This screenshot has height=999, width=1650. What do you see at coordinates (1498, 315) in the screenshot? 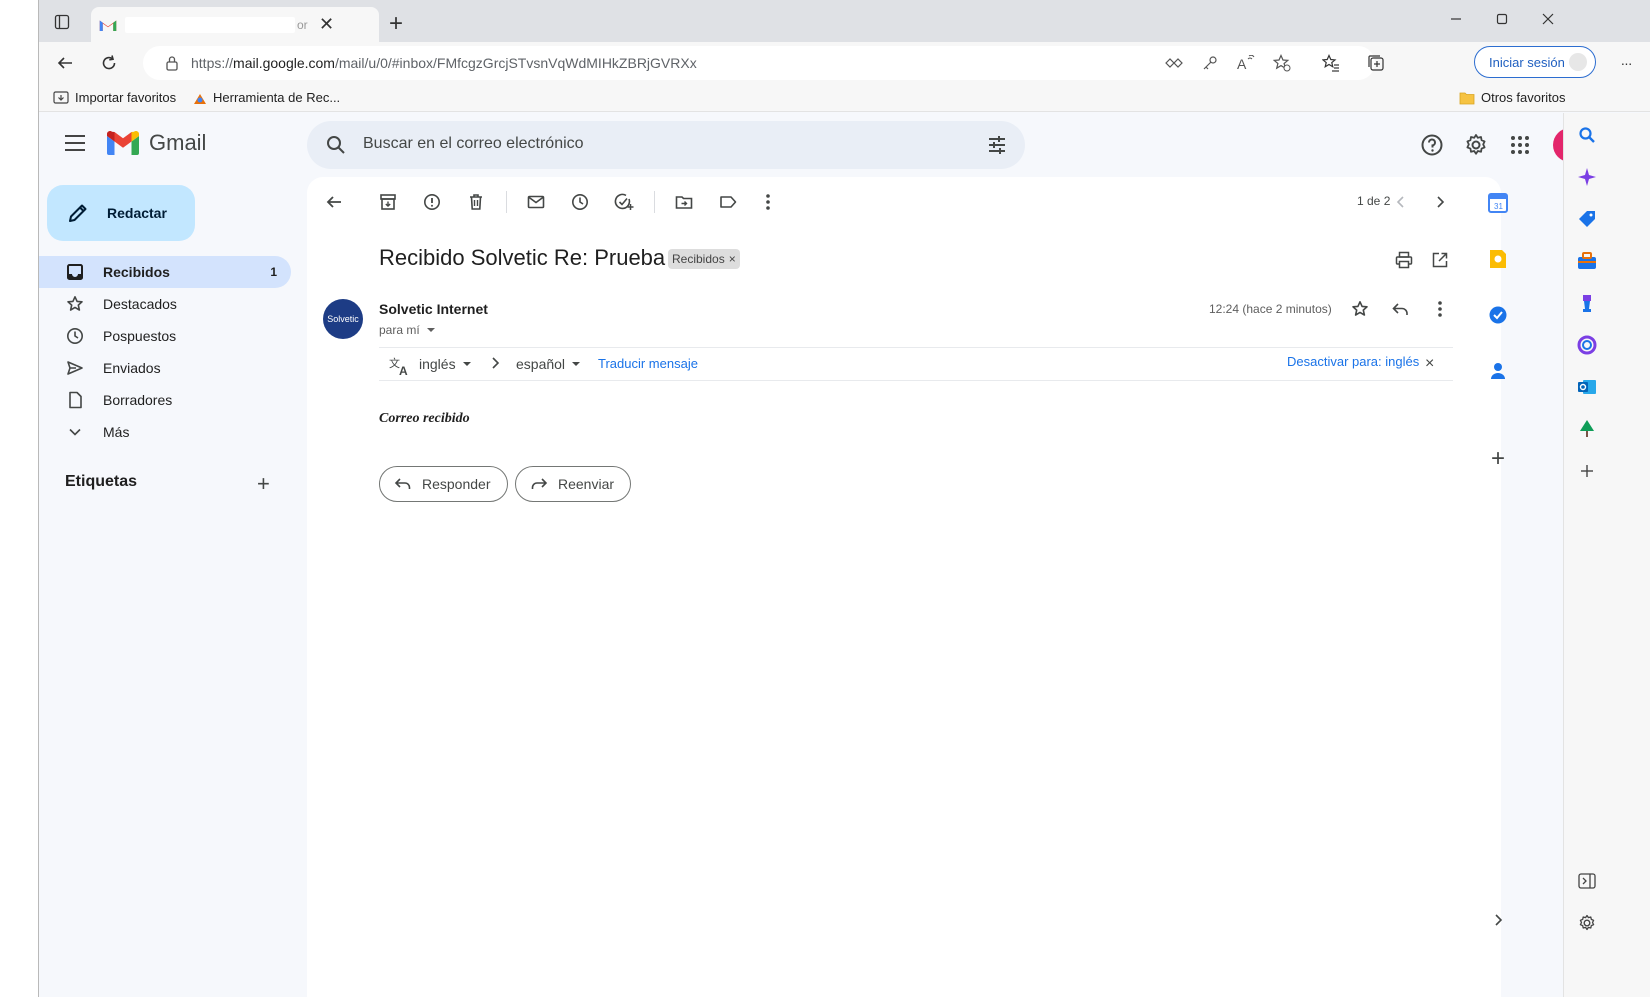
I see `tasks-icon` at bounding box center [1498, 315].